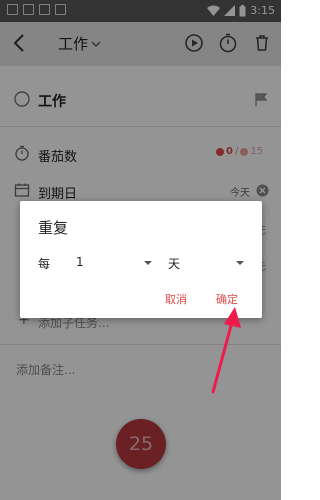 The height and width of the screenshot is (500, 320). Describe the element at coordinates (226, 350) in the screenshot. I see `annotation-arrow` at that location.